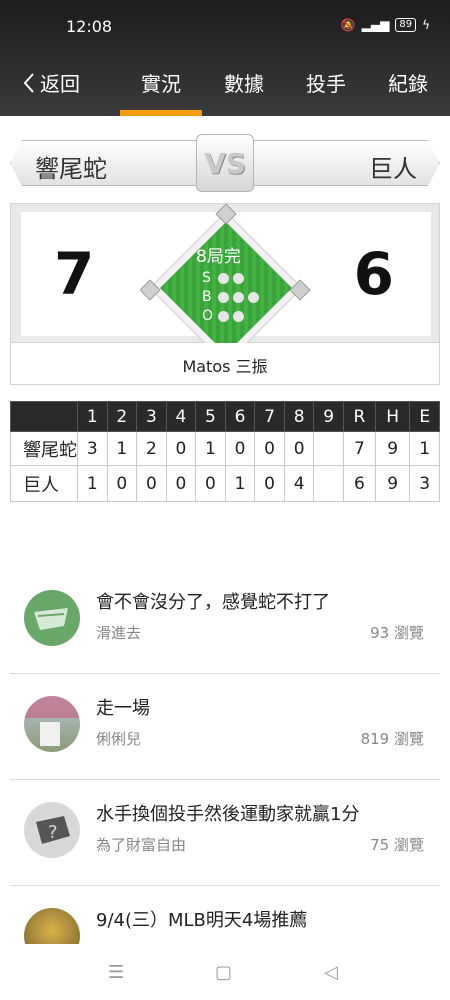 The image size is (450, 1000). Describe the element at coordinates (161, 82) in the screenshot. I see `tab-live: 實況` at that location.